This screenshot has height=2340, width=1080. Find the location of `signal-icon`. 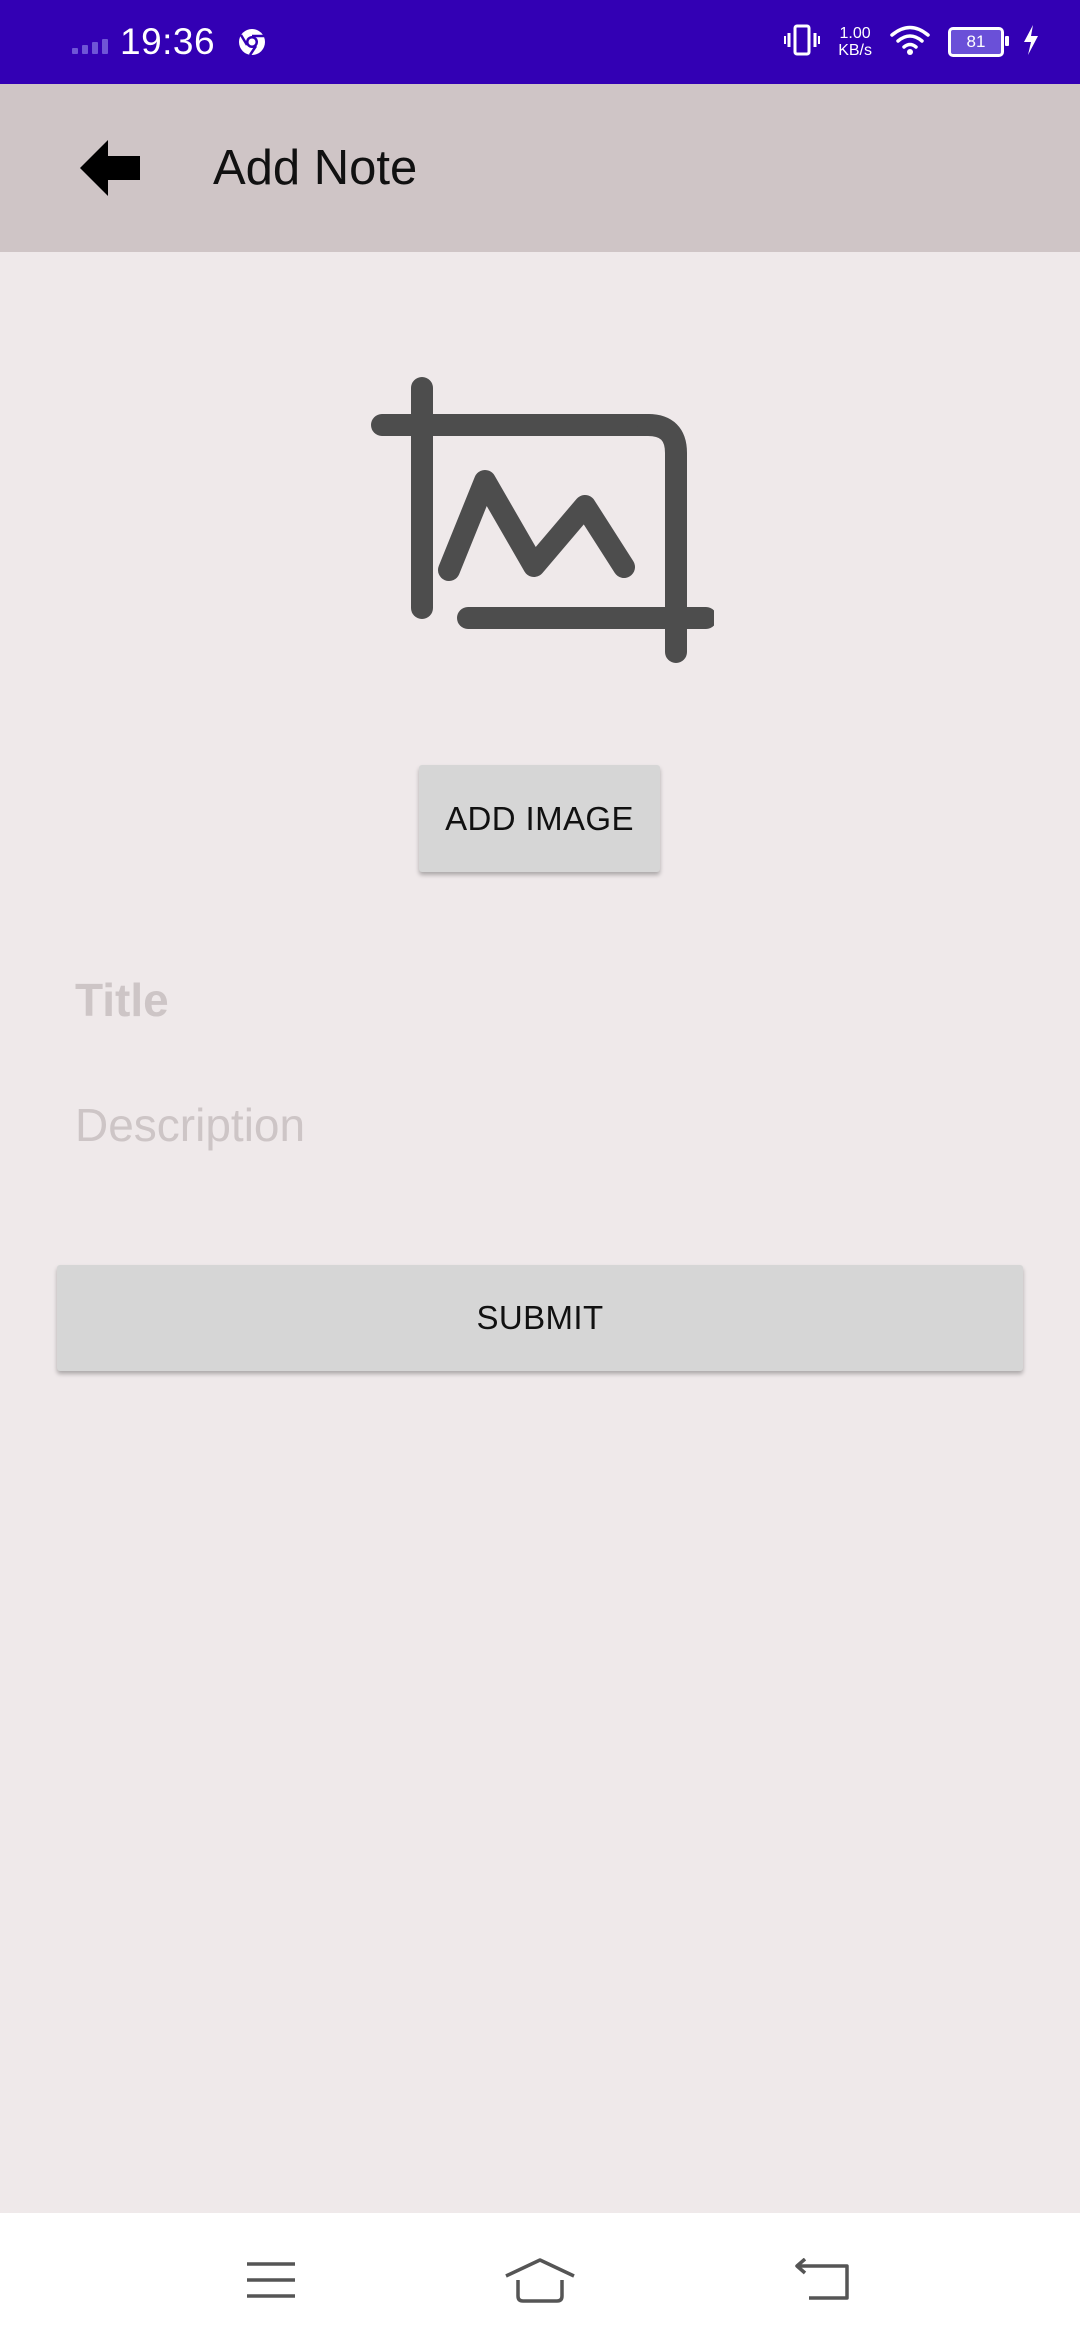

signal-icon is located at coordinates (90, 42).